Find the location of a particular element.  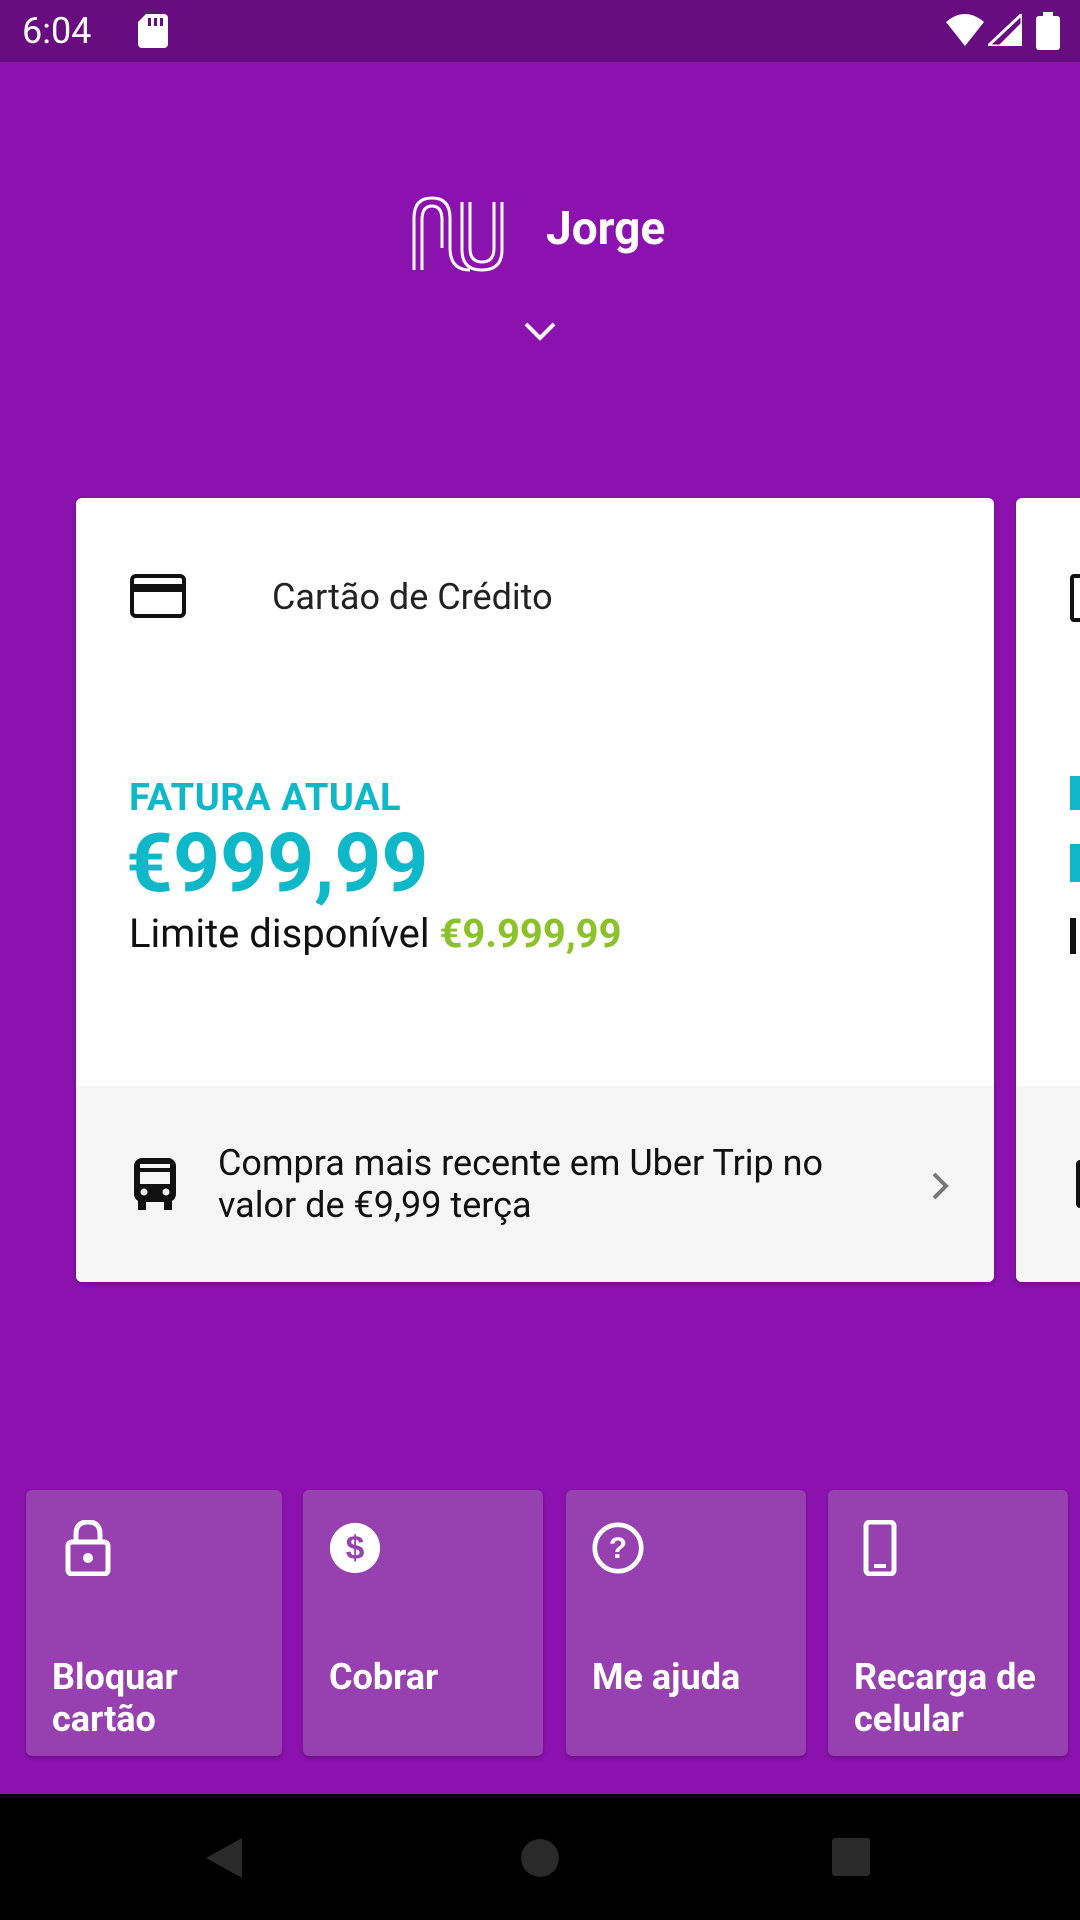

lock-icon is located at coordinates (88, 1548).